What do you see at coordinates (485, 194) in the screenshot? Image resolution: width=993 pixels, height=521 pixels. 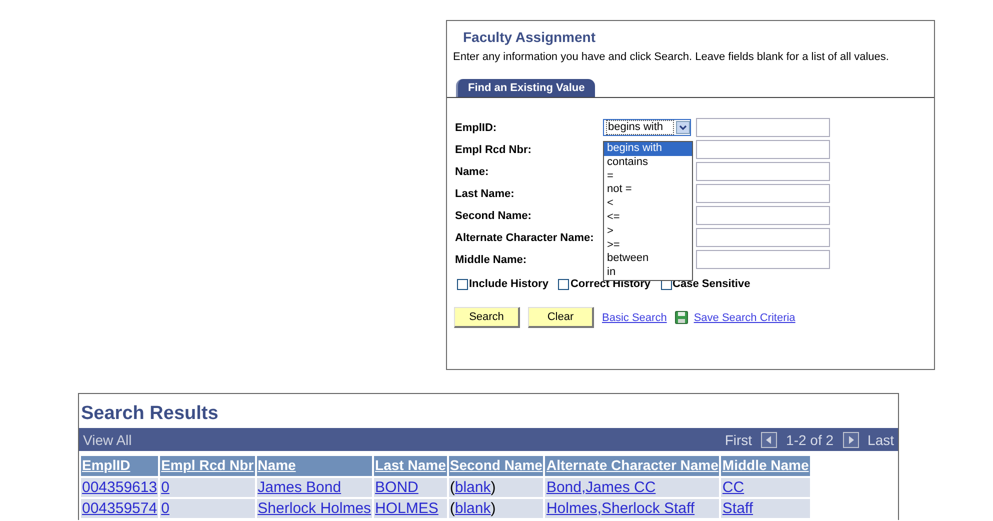 I see `field-label: Last Name:` at bounding box center [485, 194].